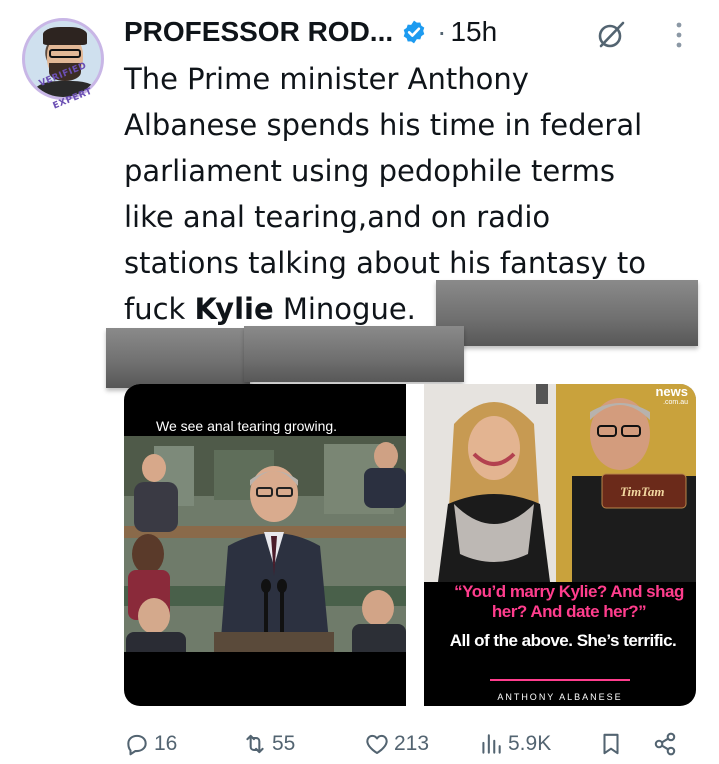 This screenshot has width=719, height=764. What do you see at coordinates (491, 744) in the screenshot?
I see `views-icon` at bounding box center [491, 744].